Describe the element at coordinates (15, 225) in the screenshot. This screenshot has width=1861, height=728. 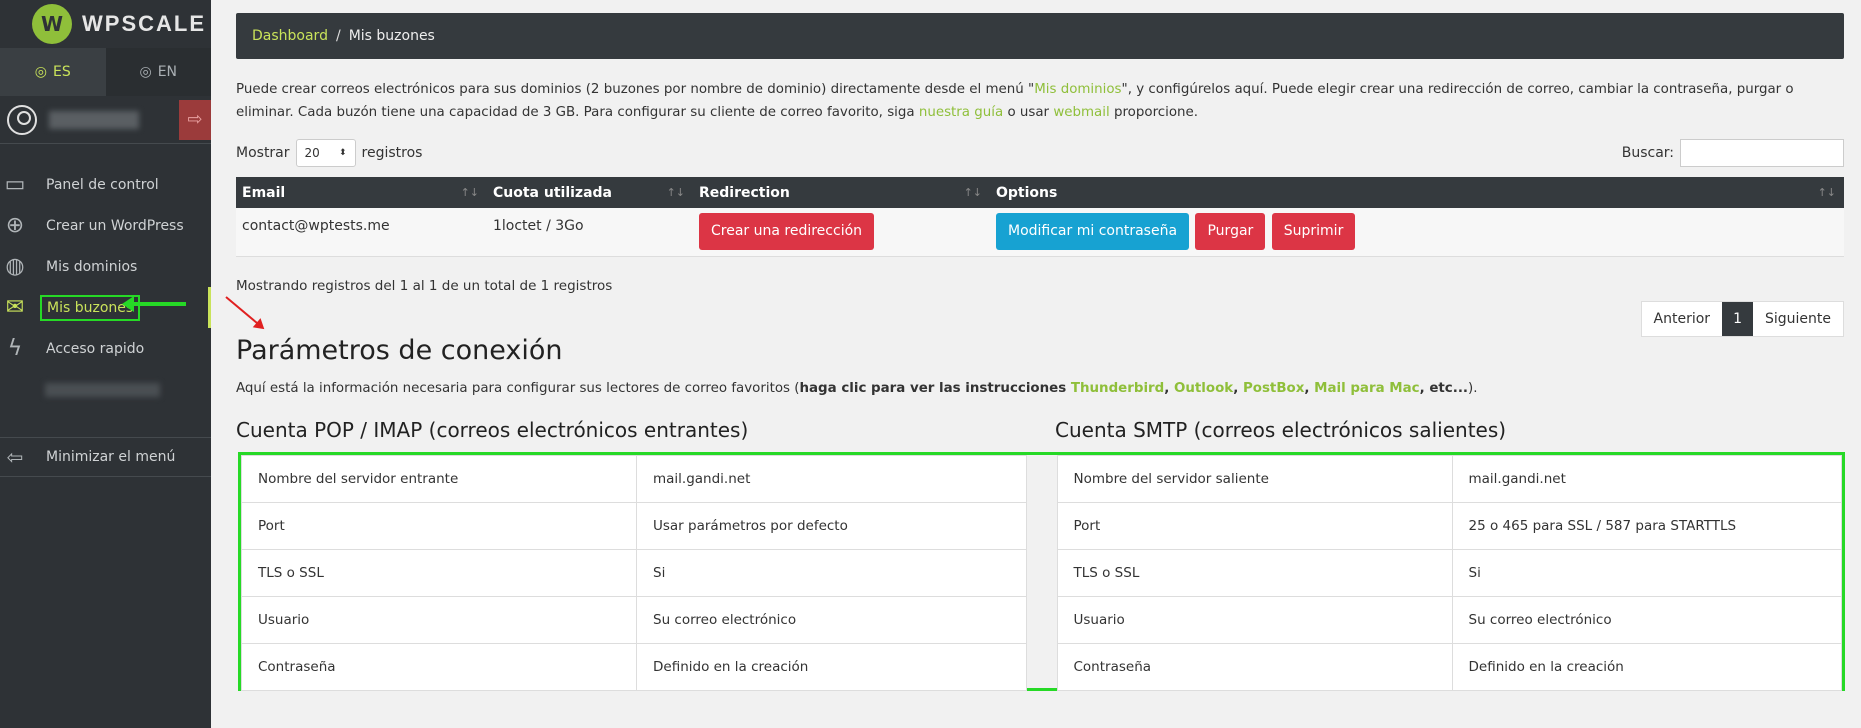
I see `plus-circle-icon: ⊕` at that location.